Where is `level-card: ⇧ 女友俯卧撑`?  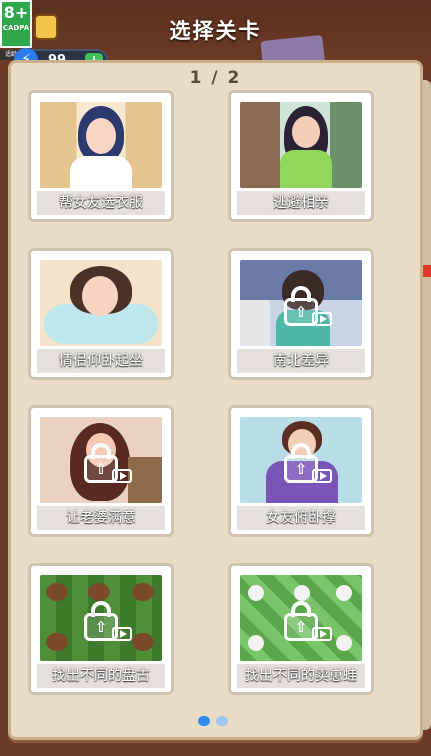
level-card: ⇧ 女友俯卧撑 is located at coordinates (301, 471).